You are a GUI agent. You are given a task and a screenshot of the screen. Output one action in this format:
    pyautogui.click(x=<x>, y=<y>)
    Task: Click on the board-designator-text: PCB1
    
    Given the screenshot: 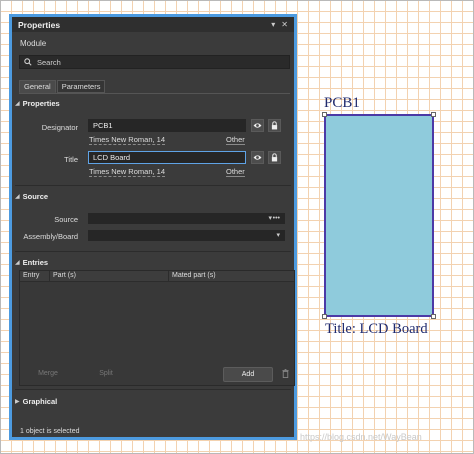 What is the action you would take?
    pyautogui.click(x=342, y=103)
    